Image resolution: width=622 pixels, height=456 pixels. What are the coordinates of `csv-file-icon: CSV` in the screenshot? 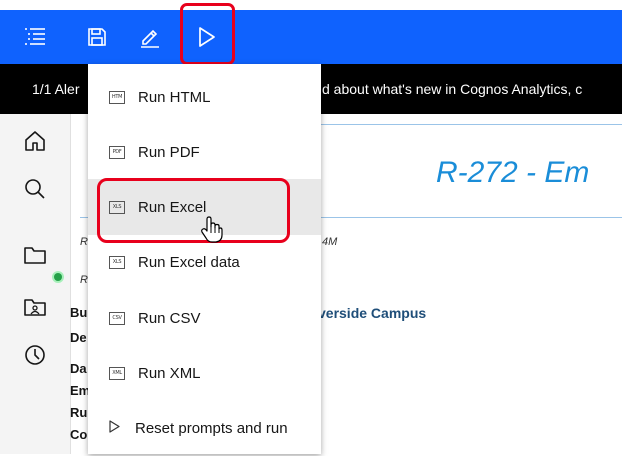 It's located at (117, 318).